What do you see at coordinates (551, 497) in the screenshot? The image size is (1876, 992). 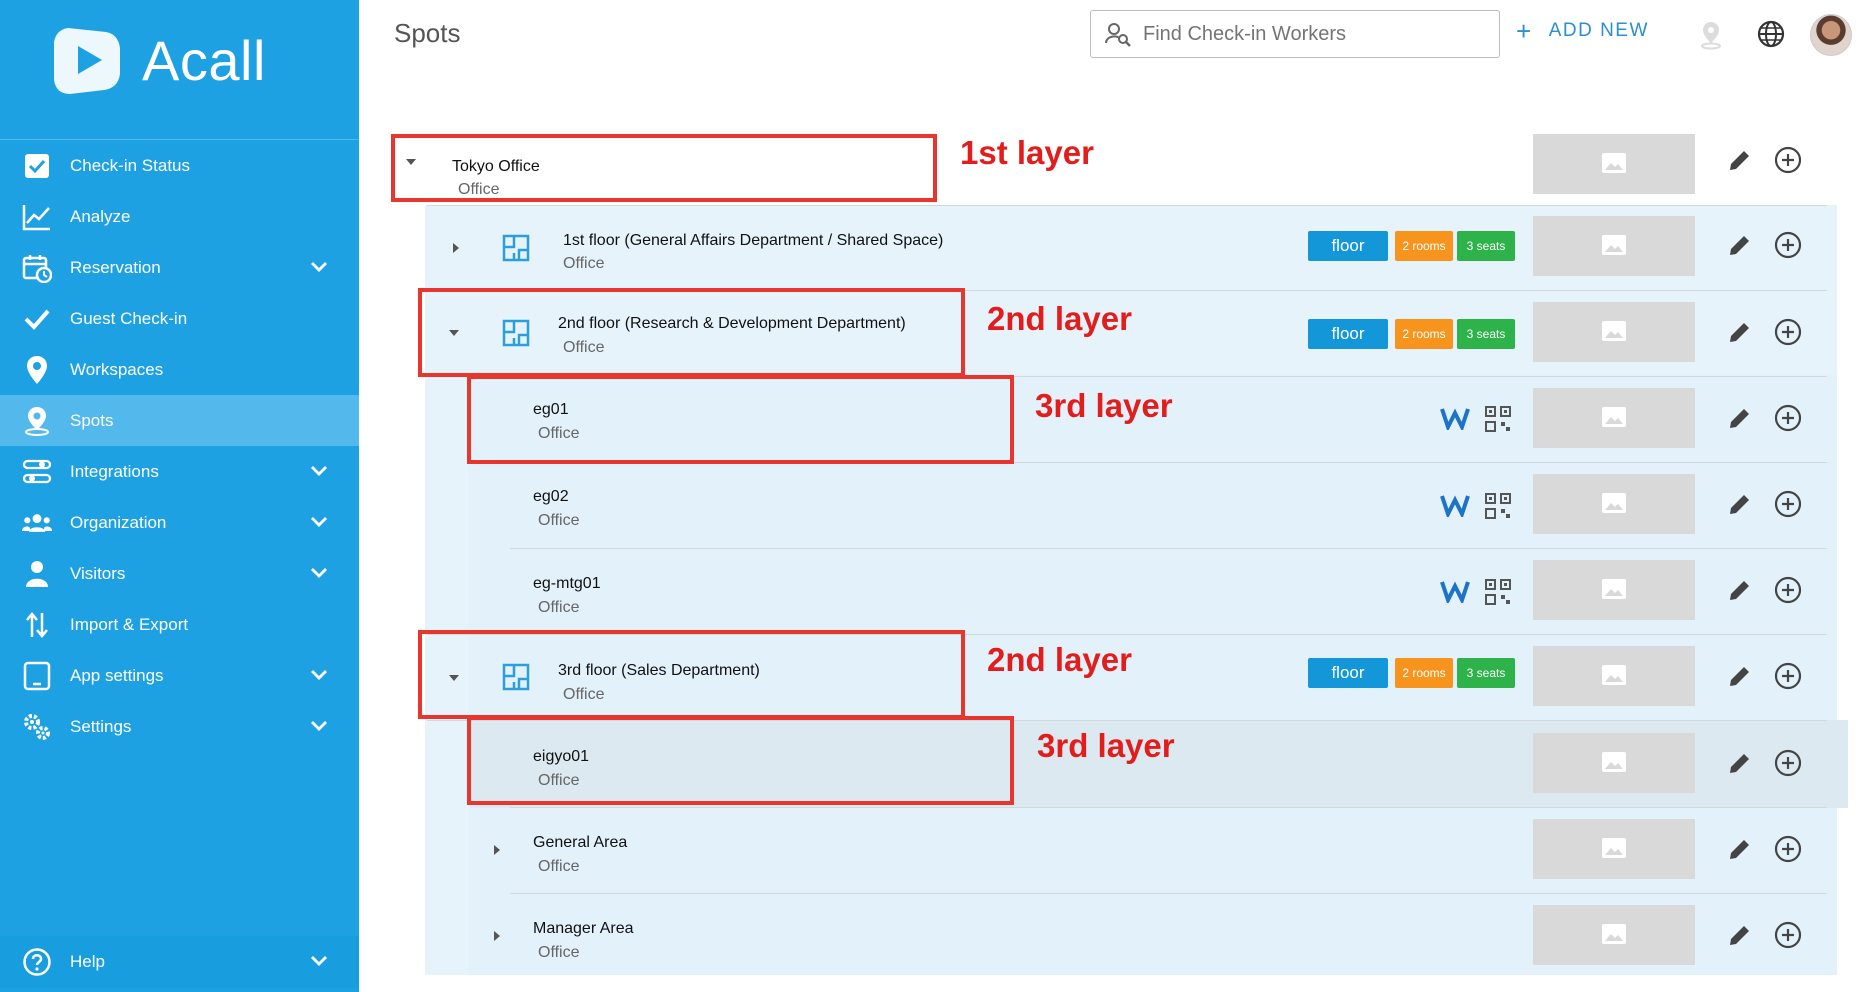 I see `spot-name: eg02` at bounding box center [551, 497].